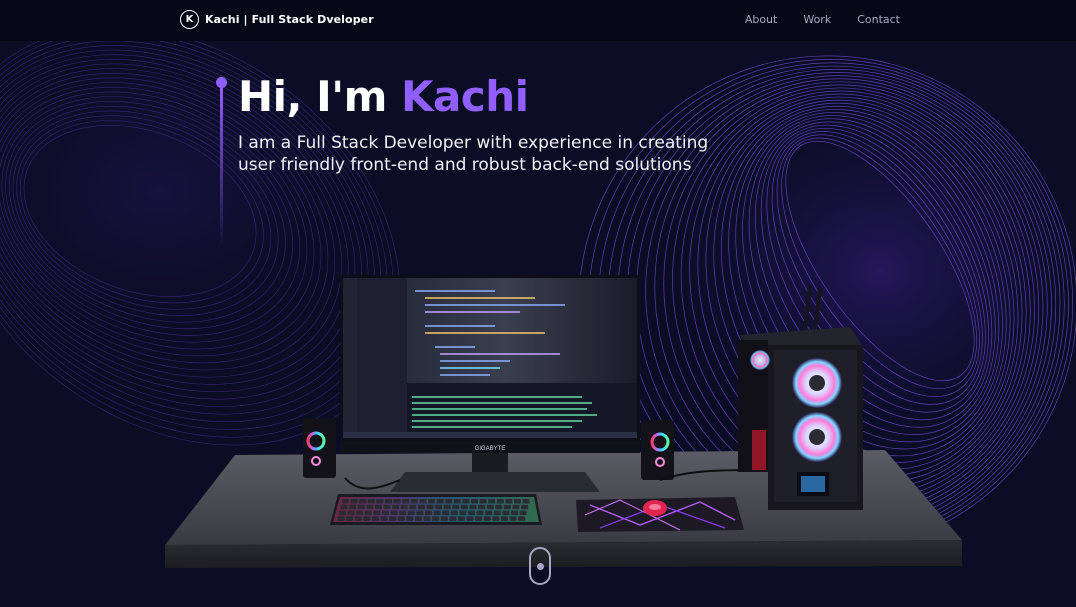 The height and width of the screenshot is (607, 1076). What do you see at coordinates (319, 448) in the screenshot?
I see `left-speaker` at bounding box center [319, 448].